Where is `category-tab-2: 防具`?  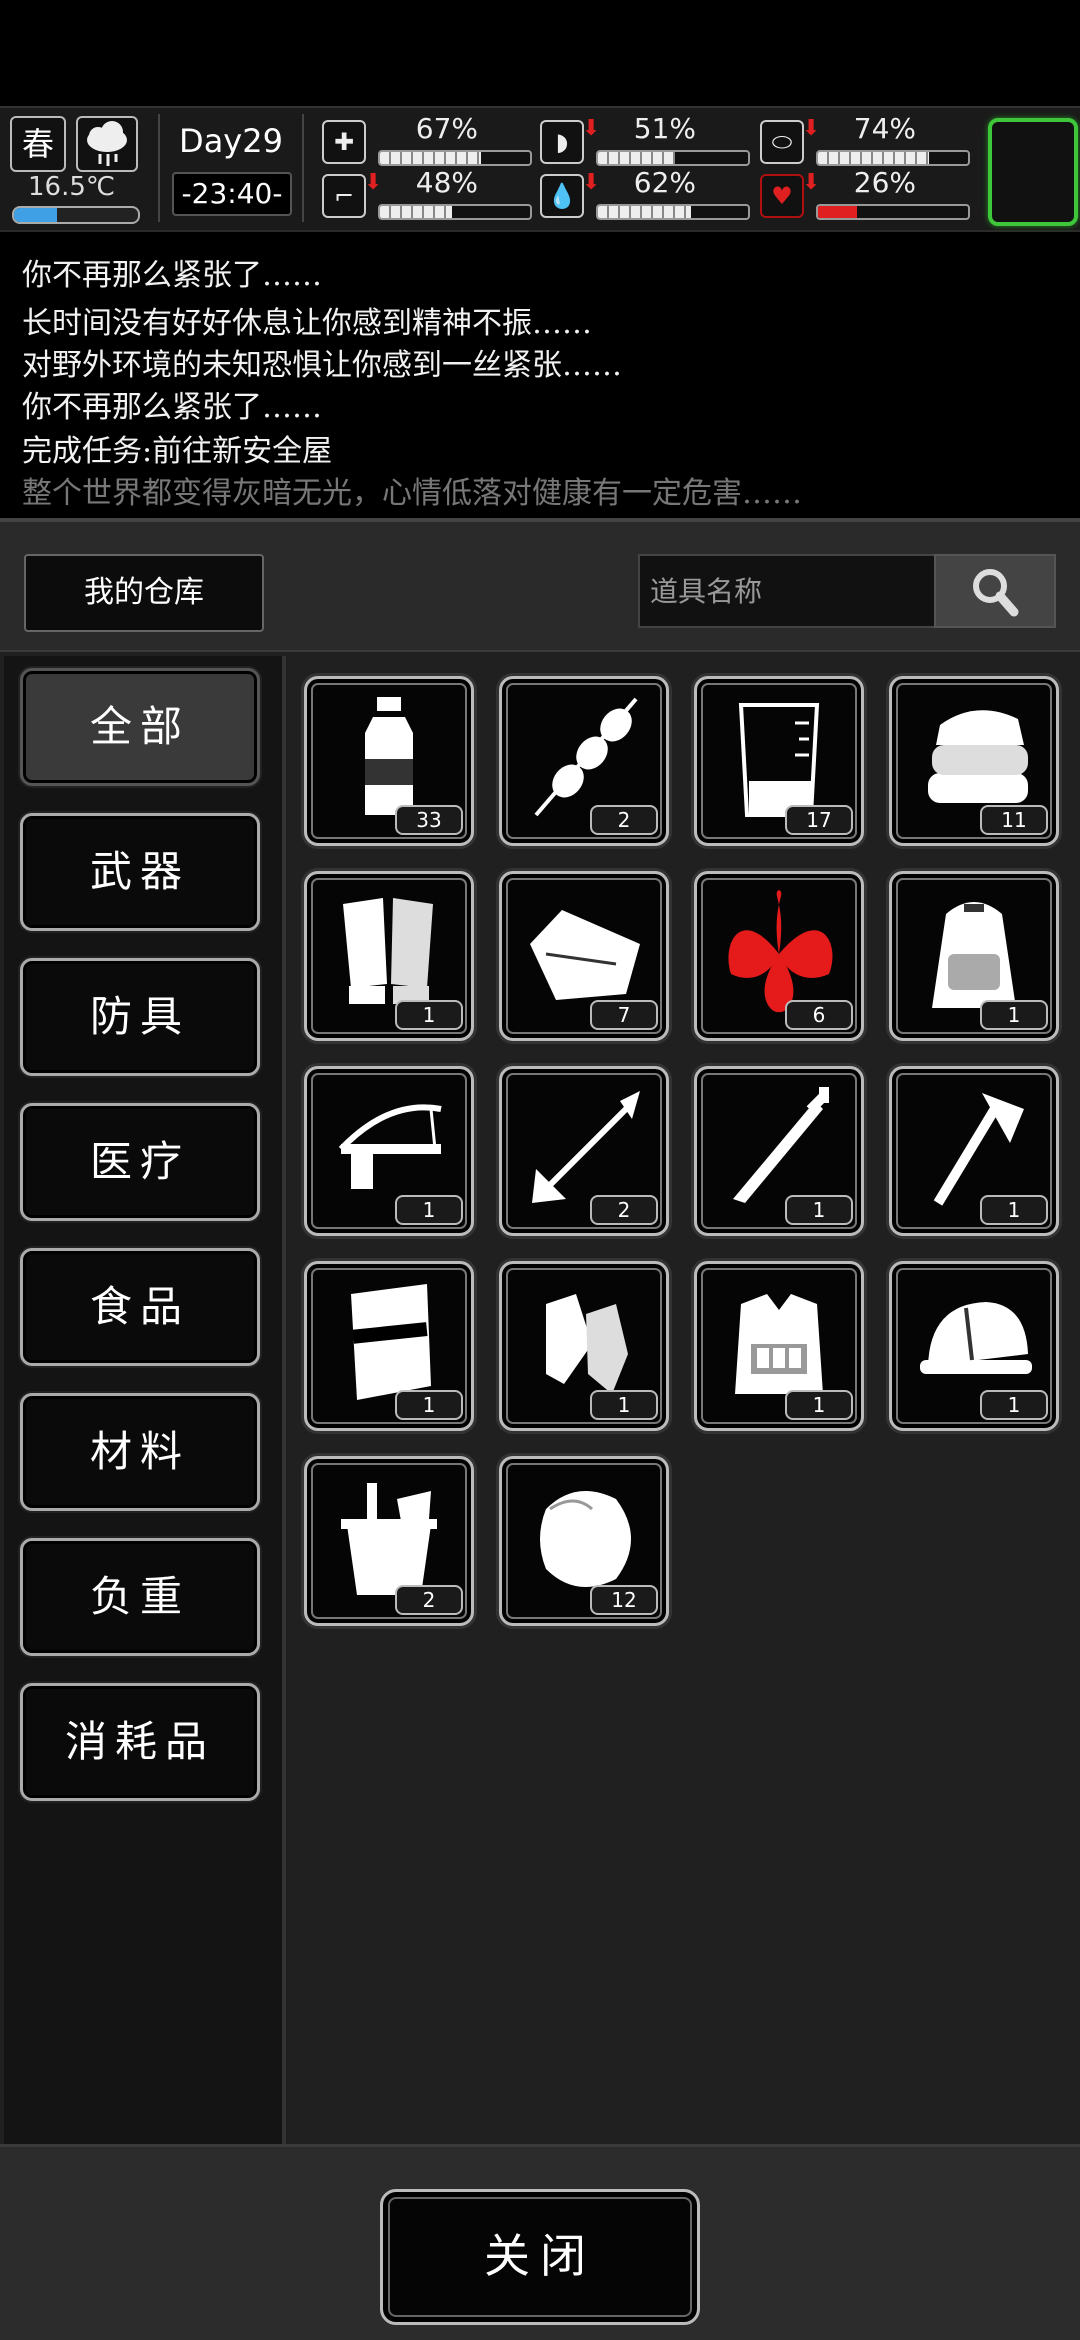 category-tab-2: 防具 is located at coordinates (140, 1017).